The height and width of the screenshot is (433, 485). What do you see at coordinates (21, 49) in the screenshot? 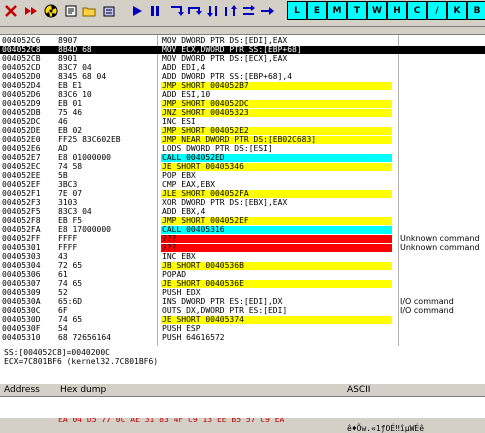
I see `disasm-address: 004052C8` at bounding box center [21, 49].